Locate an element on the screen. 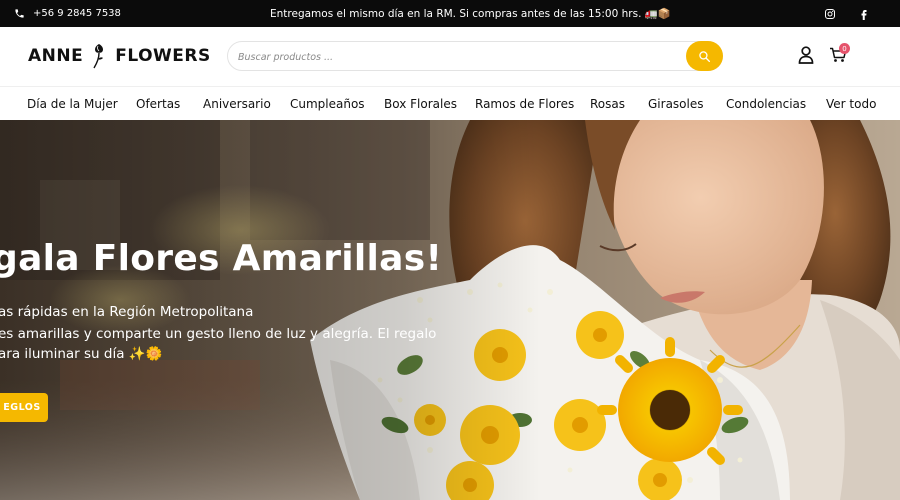 Image resolution: width=900 pixels, height=500 pixels. phone-icon is located at coordinates (19, 13).